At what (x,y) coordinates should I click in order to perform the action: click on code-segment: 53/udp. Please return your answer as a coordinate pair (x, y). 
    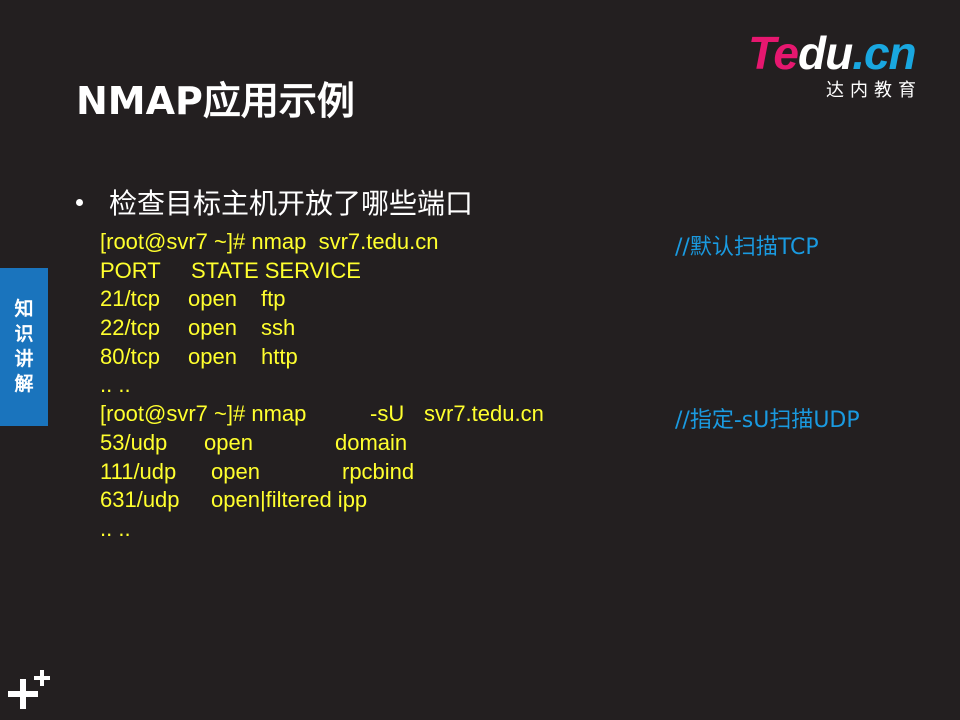
    Looking at the image, I should click on (134, 442).